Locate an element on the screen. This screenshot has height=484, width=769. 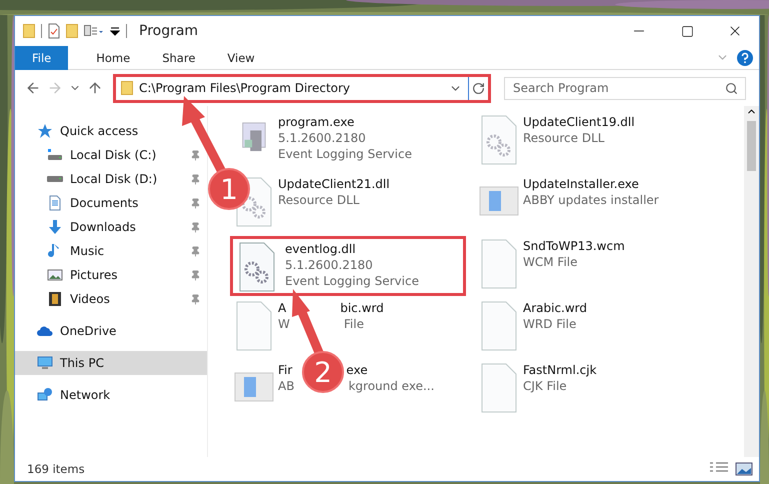
scrollbar-thumb is located at coordinates (751, 146).